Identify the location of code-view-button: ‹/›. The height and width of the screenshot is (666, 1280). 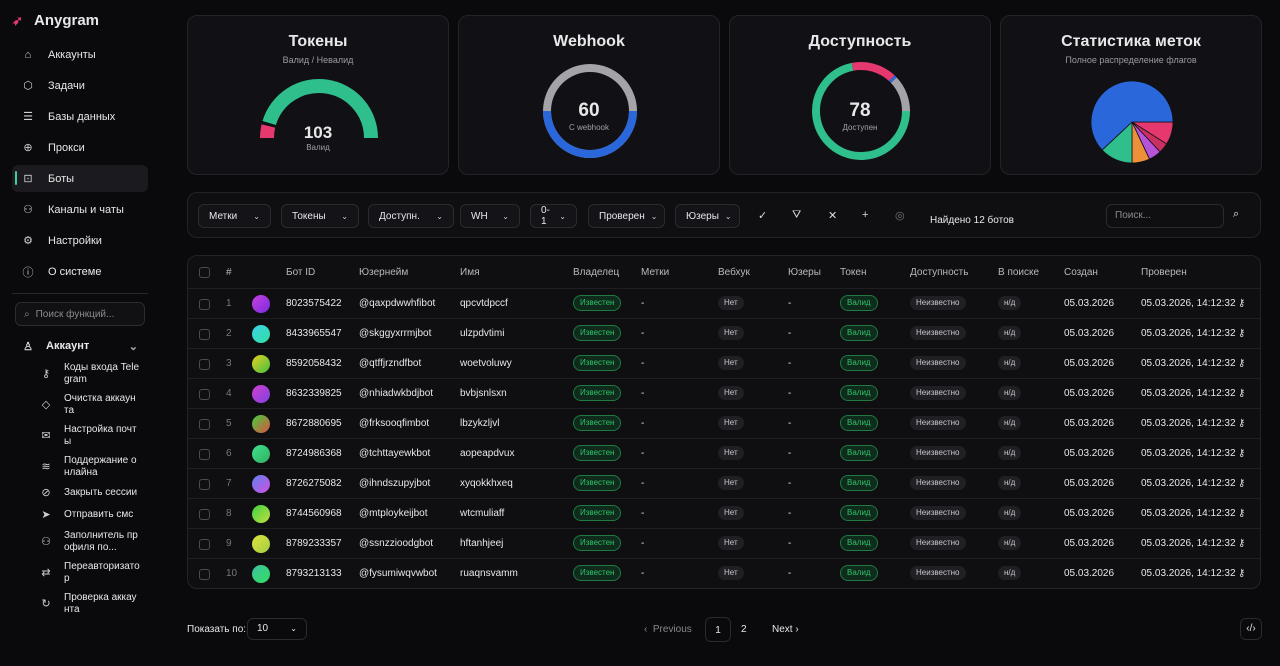
(1251, 629).